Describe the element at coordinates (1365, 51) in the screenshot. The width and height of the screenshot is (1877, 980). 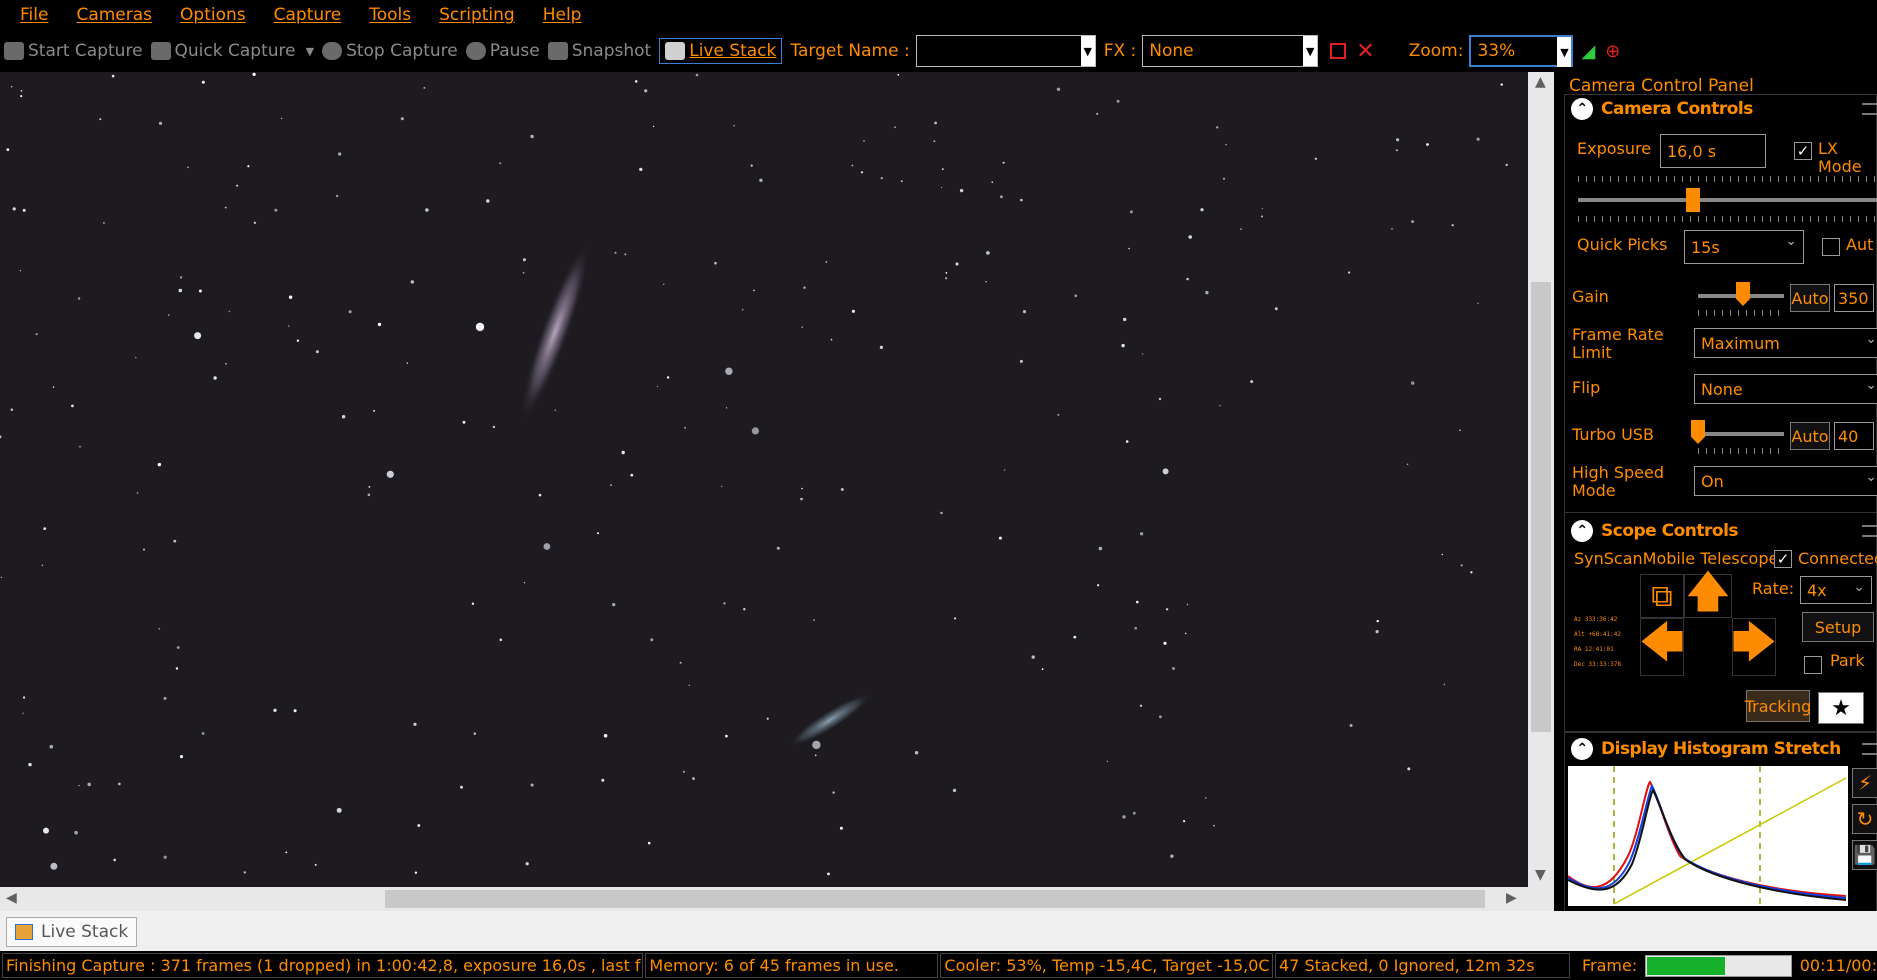
I see `crosshair-off-icon: ✕` at that location.